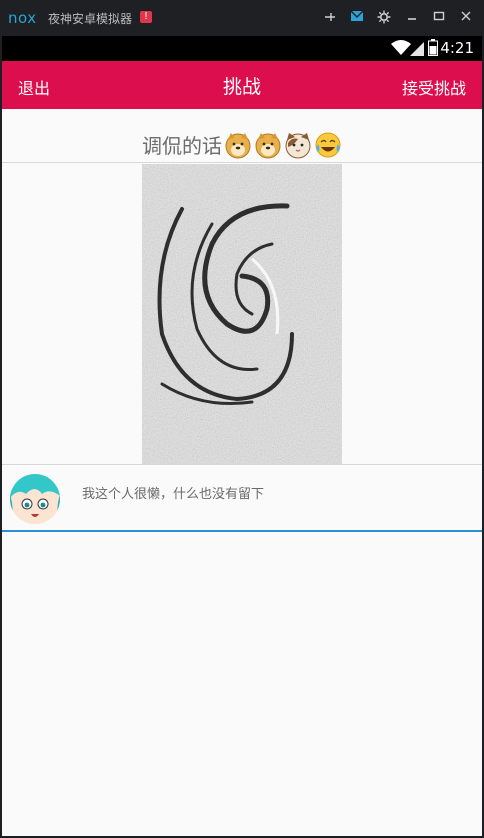 Image resolution: width=484 pixels, height=838 pixels. I want to click on section-underline, so click(242, 531).